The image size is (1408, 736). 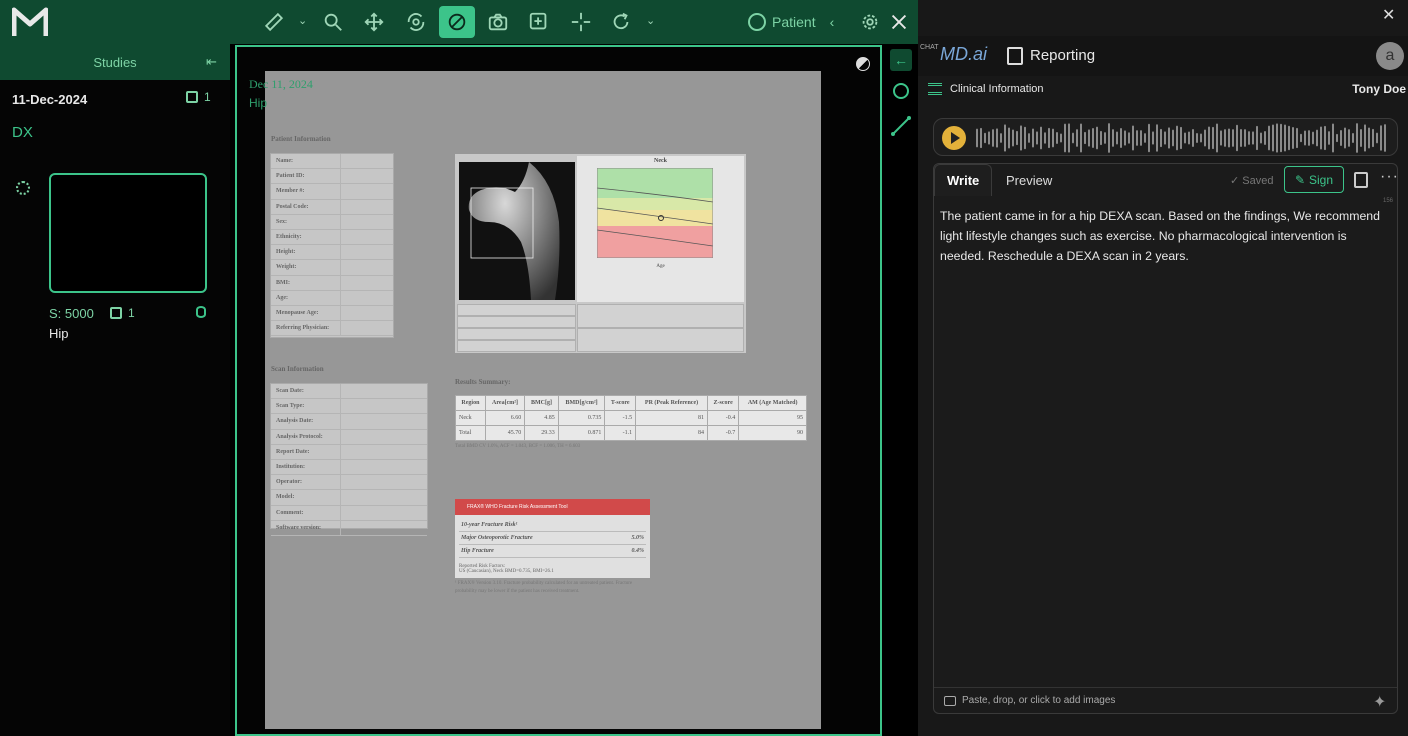 I want to click on dexa-scan-panel: Neck Age, so click(x=600, y=253).